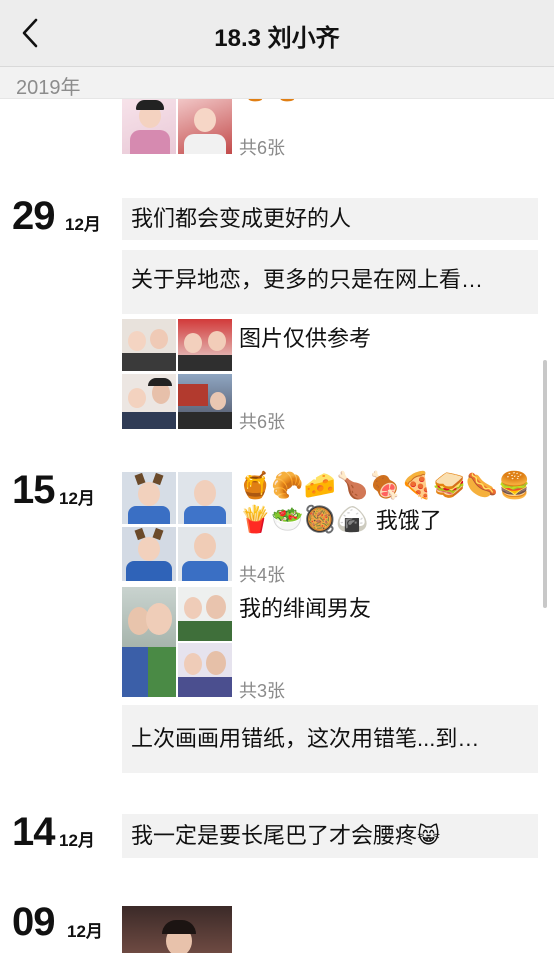 The width and height of the screenshot is (554, 953). I want to click on scrollbar, so click(545, 484).